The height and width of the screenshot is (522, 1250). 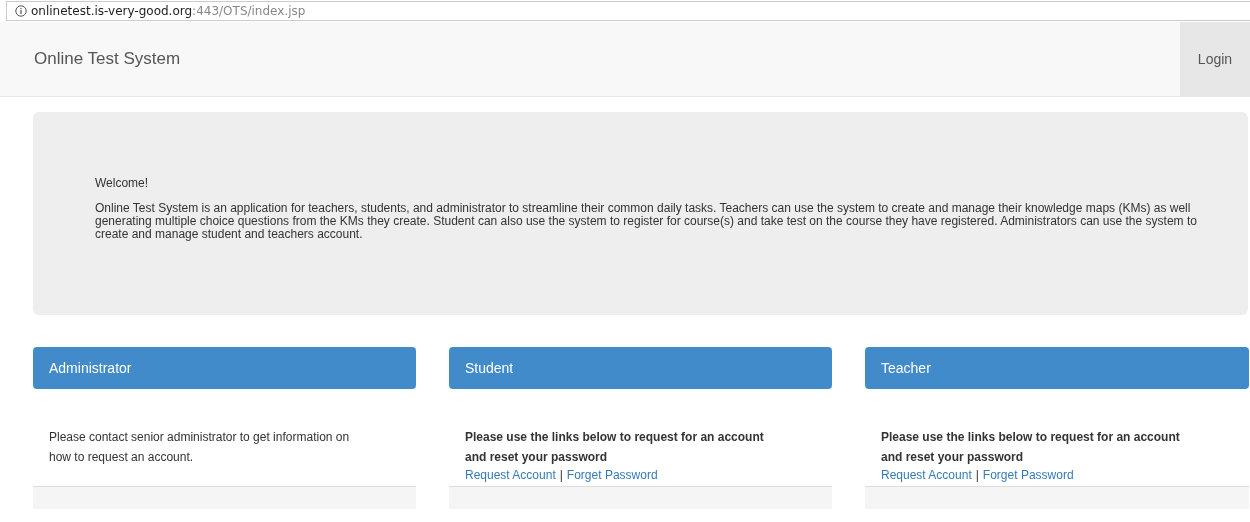 What do you see at coordinates (1215, 59) in the screenshot?
I see `login-link: Login` at bounding box center [1215, 59].